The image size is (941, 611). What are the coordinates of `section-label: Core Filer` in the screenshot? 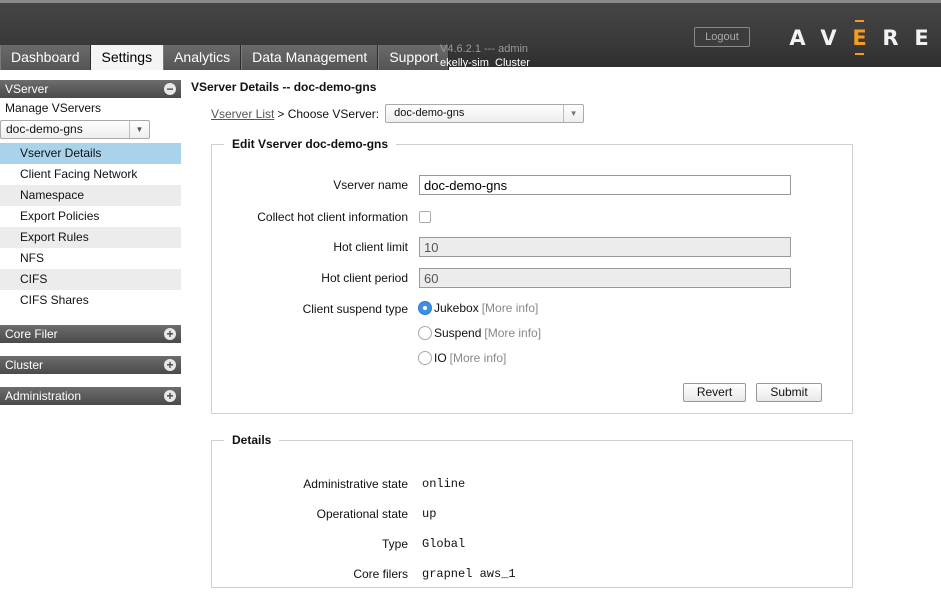 It's located at (31, 334).